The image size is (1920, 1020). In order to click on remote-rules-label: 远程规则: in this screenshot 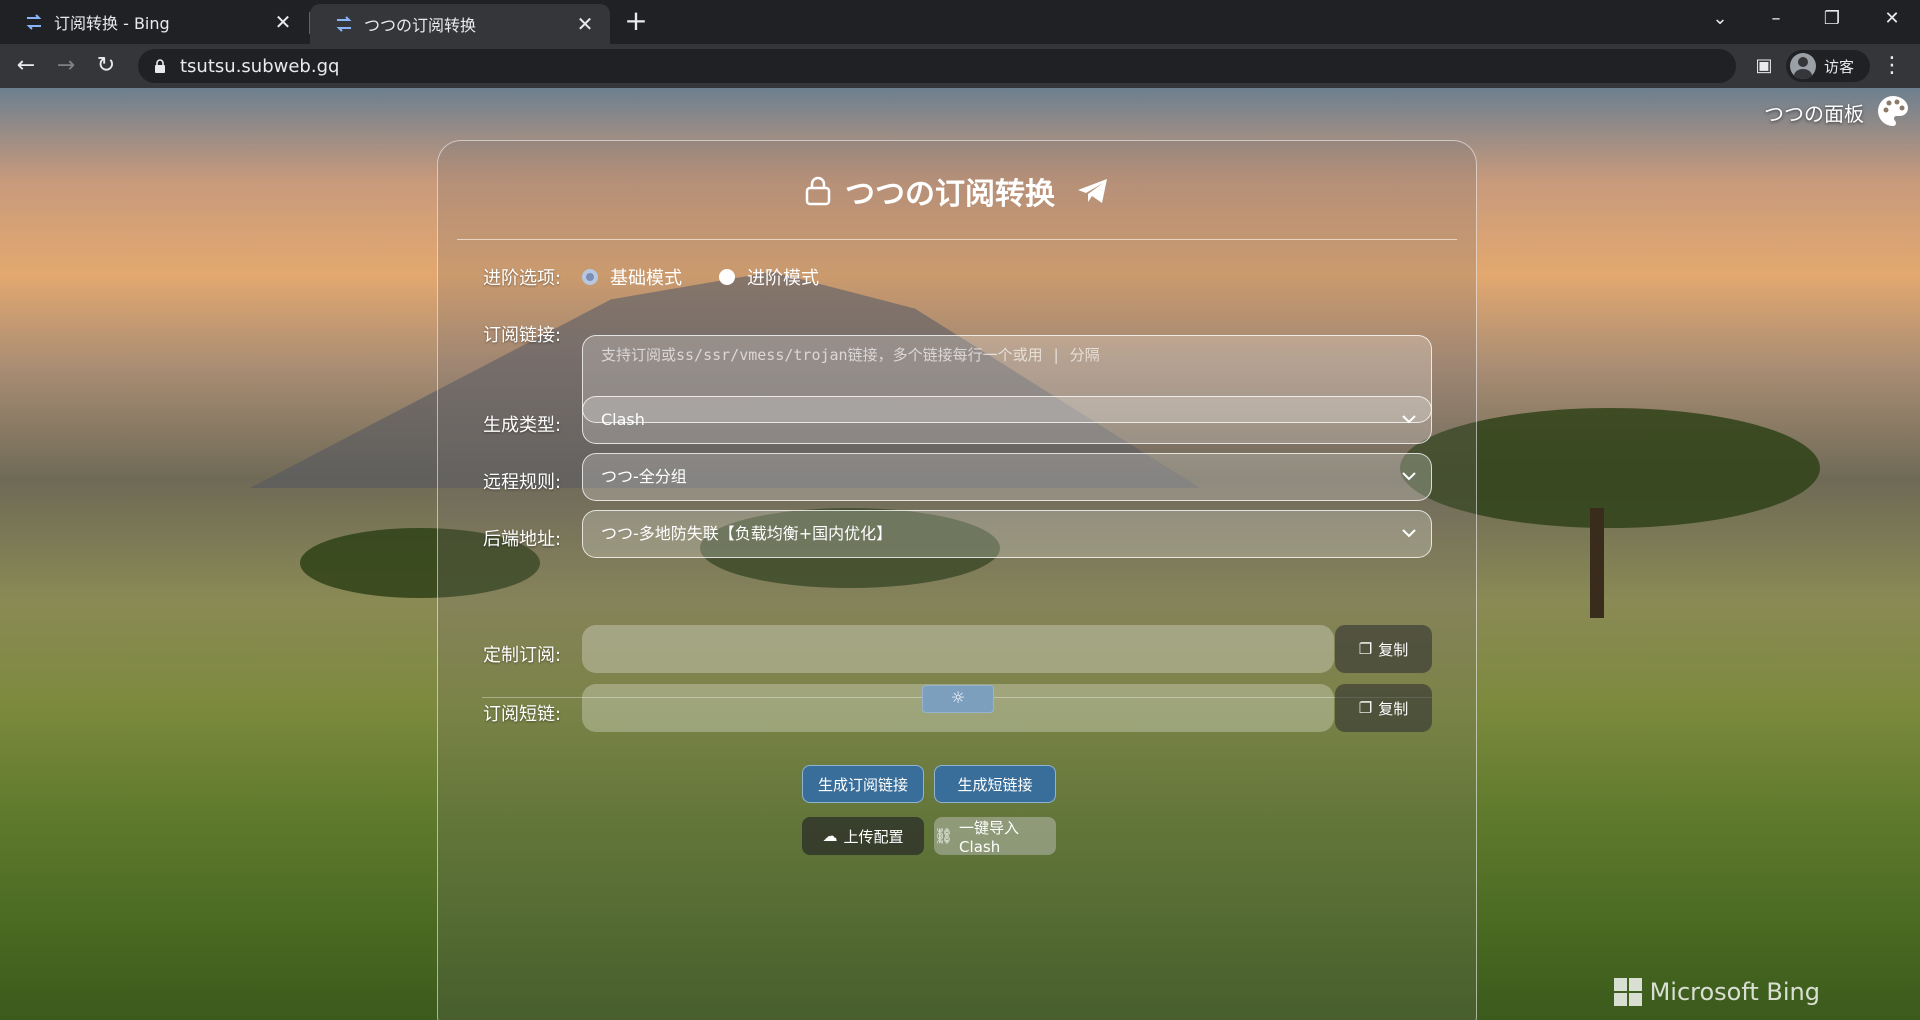, I will do `click(522, 482)`.